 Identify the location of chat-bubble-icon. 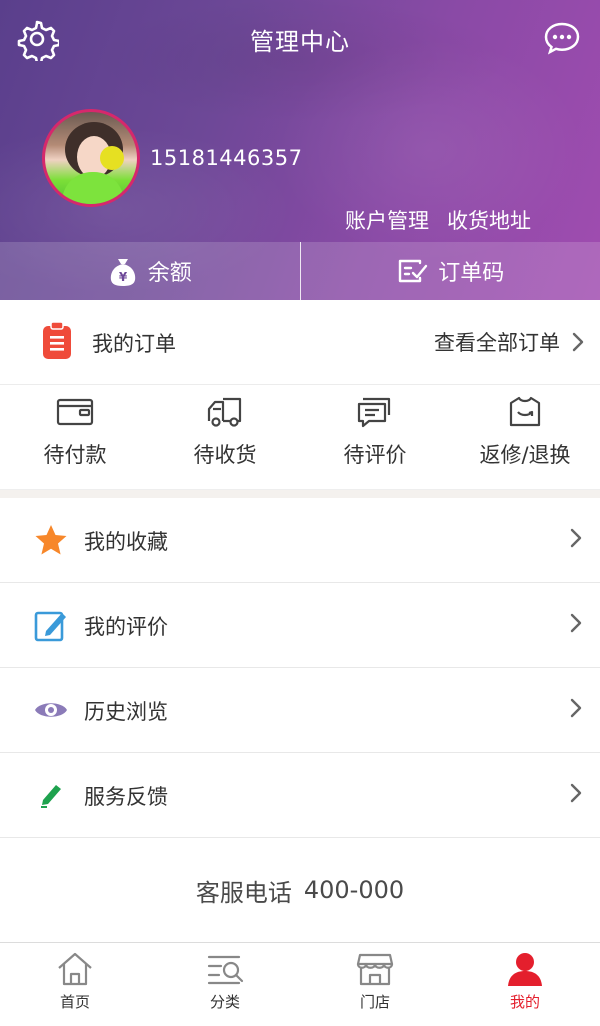
(562, 38).